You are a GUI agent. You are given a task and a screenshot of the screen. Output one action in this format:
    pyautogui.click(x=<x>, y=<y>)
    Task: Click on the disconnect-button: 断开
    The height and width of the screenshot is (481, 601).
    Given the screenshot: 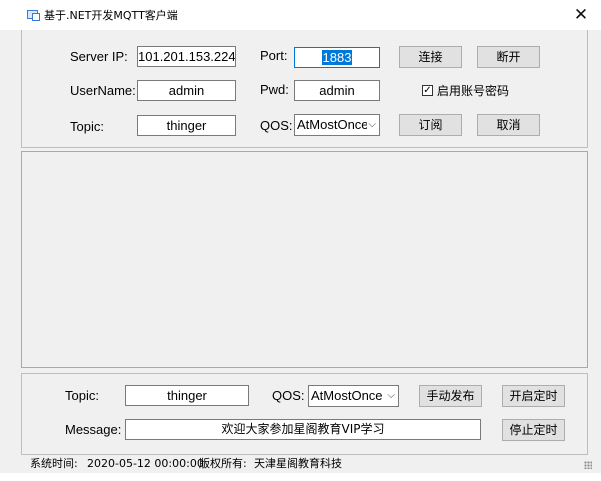 What is the action you would take?
    pyautogui.click(x=508, y=57)
    